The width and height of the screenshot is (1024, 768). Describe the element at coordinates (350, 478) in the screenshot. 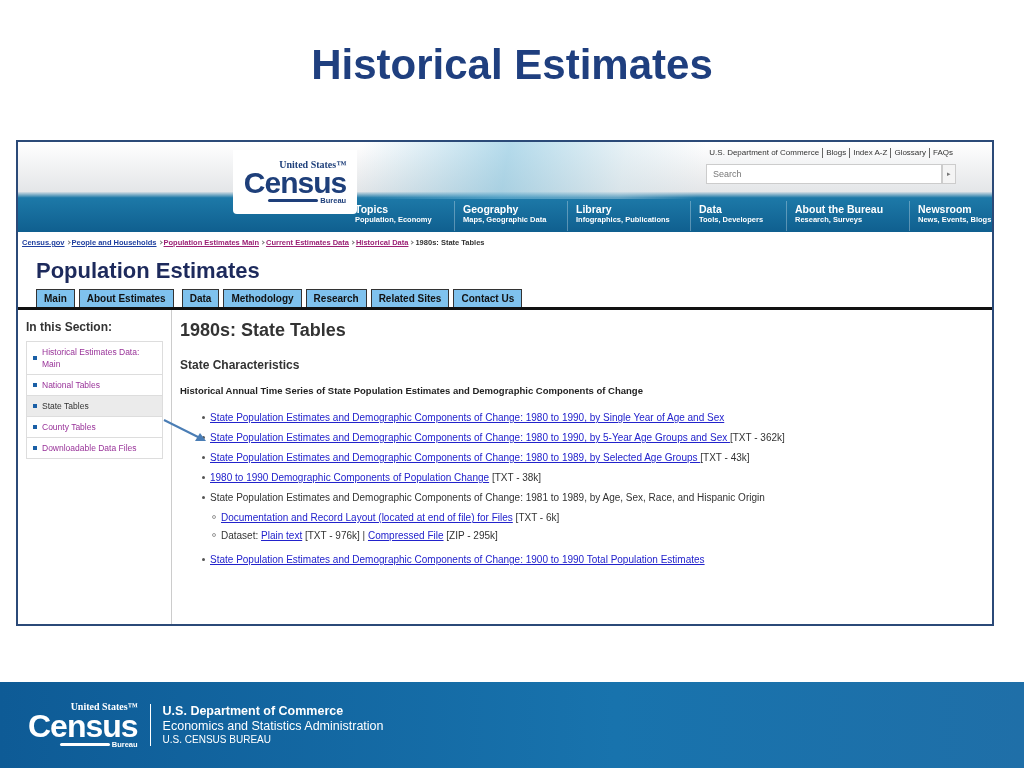

I see `link: 1980 to 1990 Demographic Components of Population Change` at that location.